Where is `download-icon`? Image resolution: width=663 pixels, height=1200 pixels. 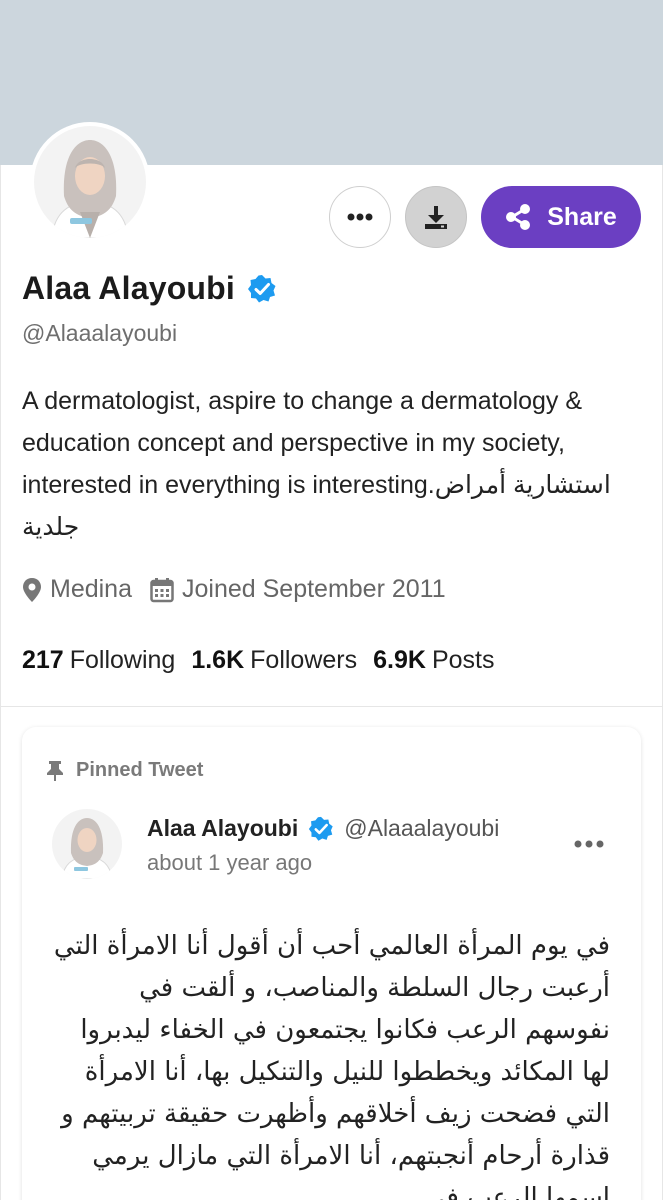 download-icon is located at coordinates (436, 217).